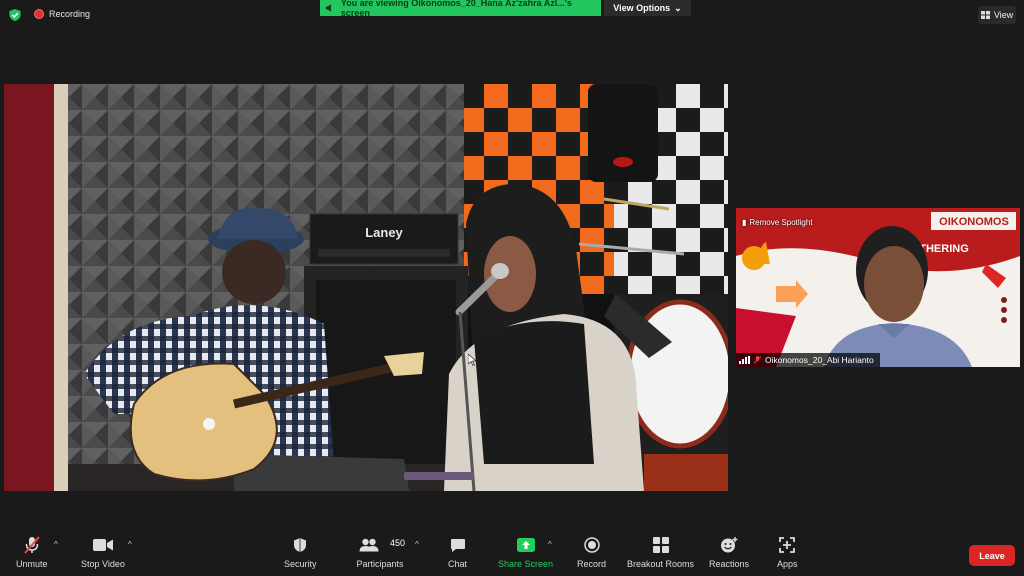 This screenshot has height=576, width=1024. I want to click on view-label: View, so click(1003, 15).